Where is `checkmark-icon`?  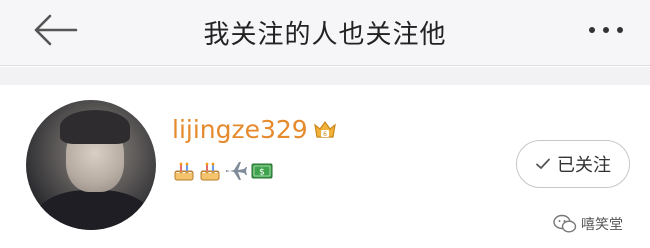
checkmark-icon is located at coordinates (543, 163).